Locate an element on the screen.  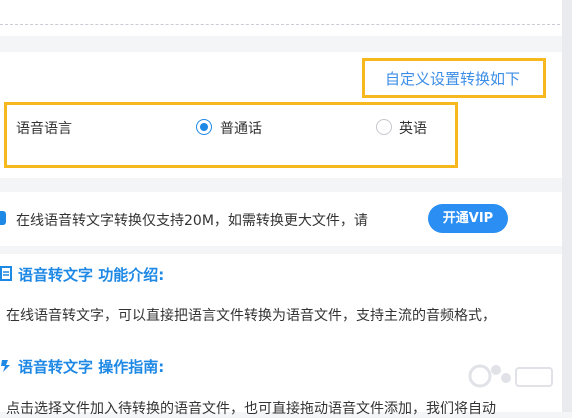
right-scroll-rail is located at coordinates (567, 206).